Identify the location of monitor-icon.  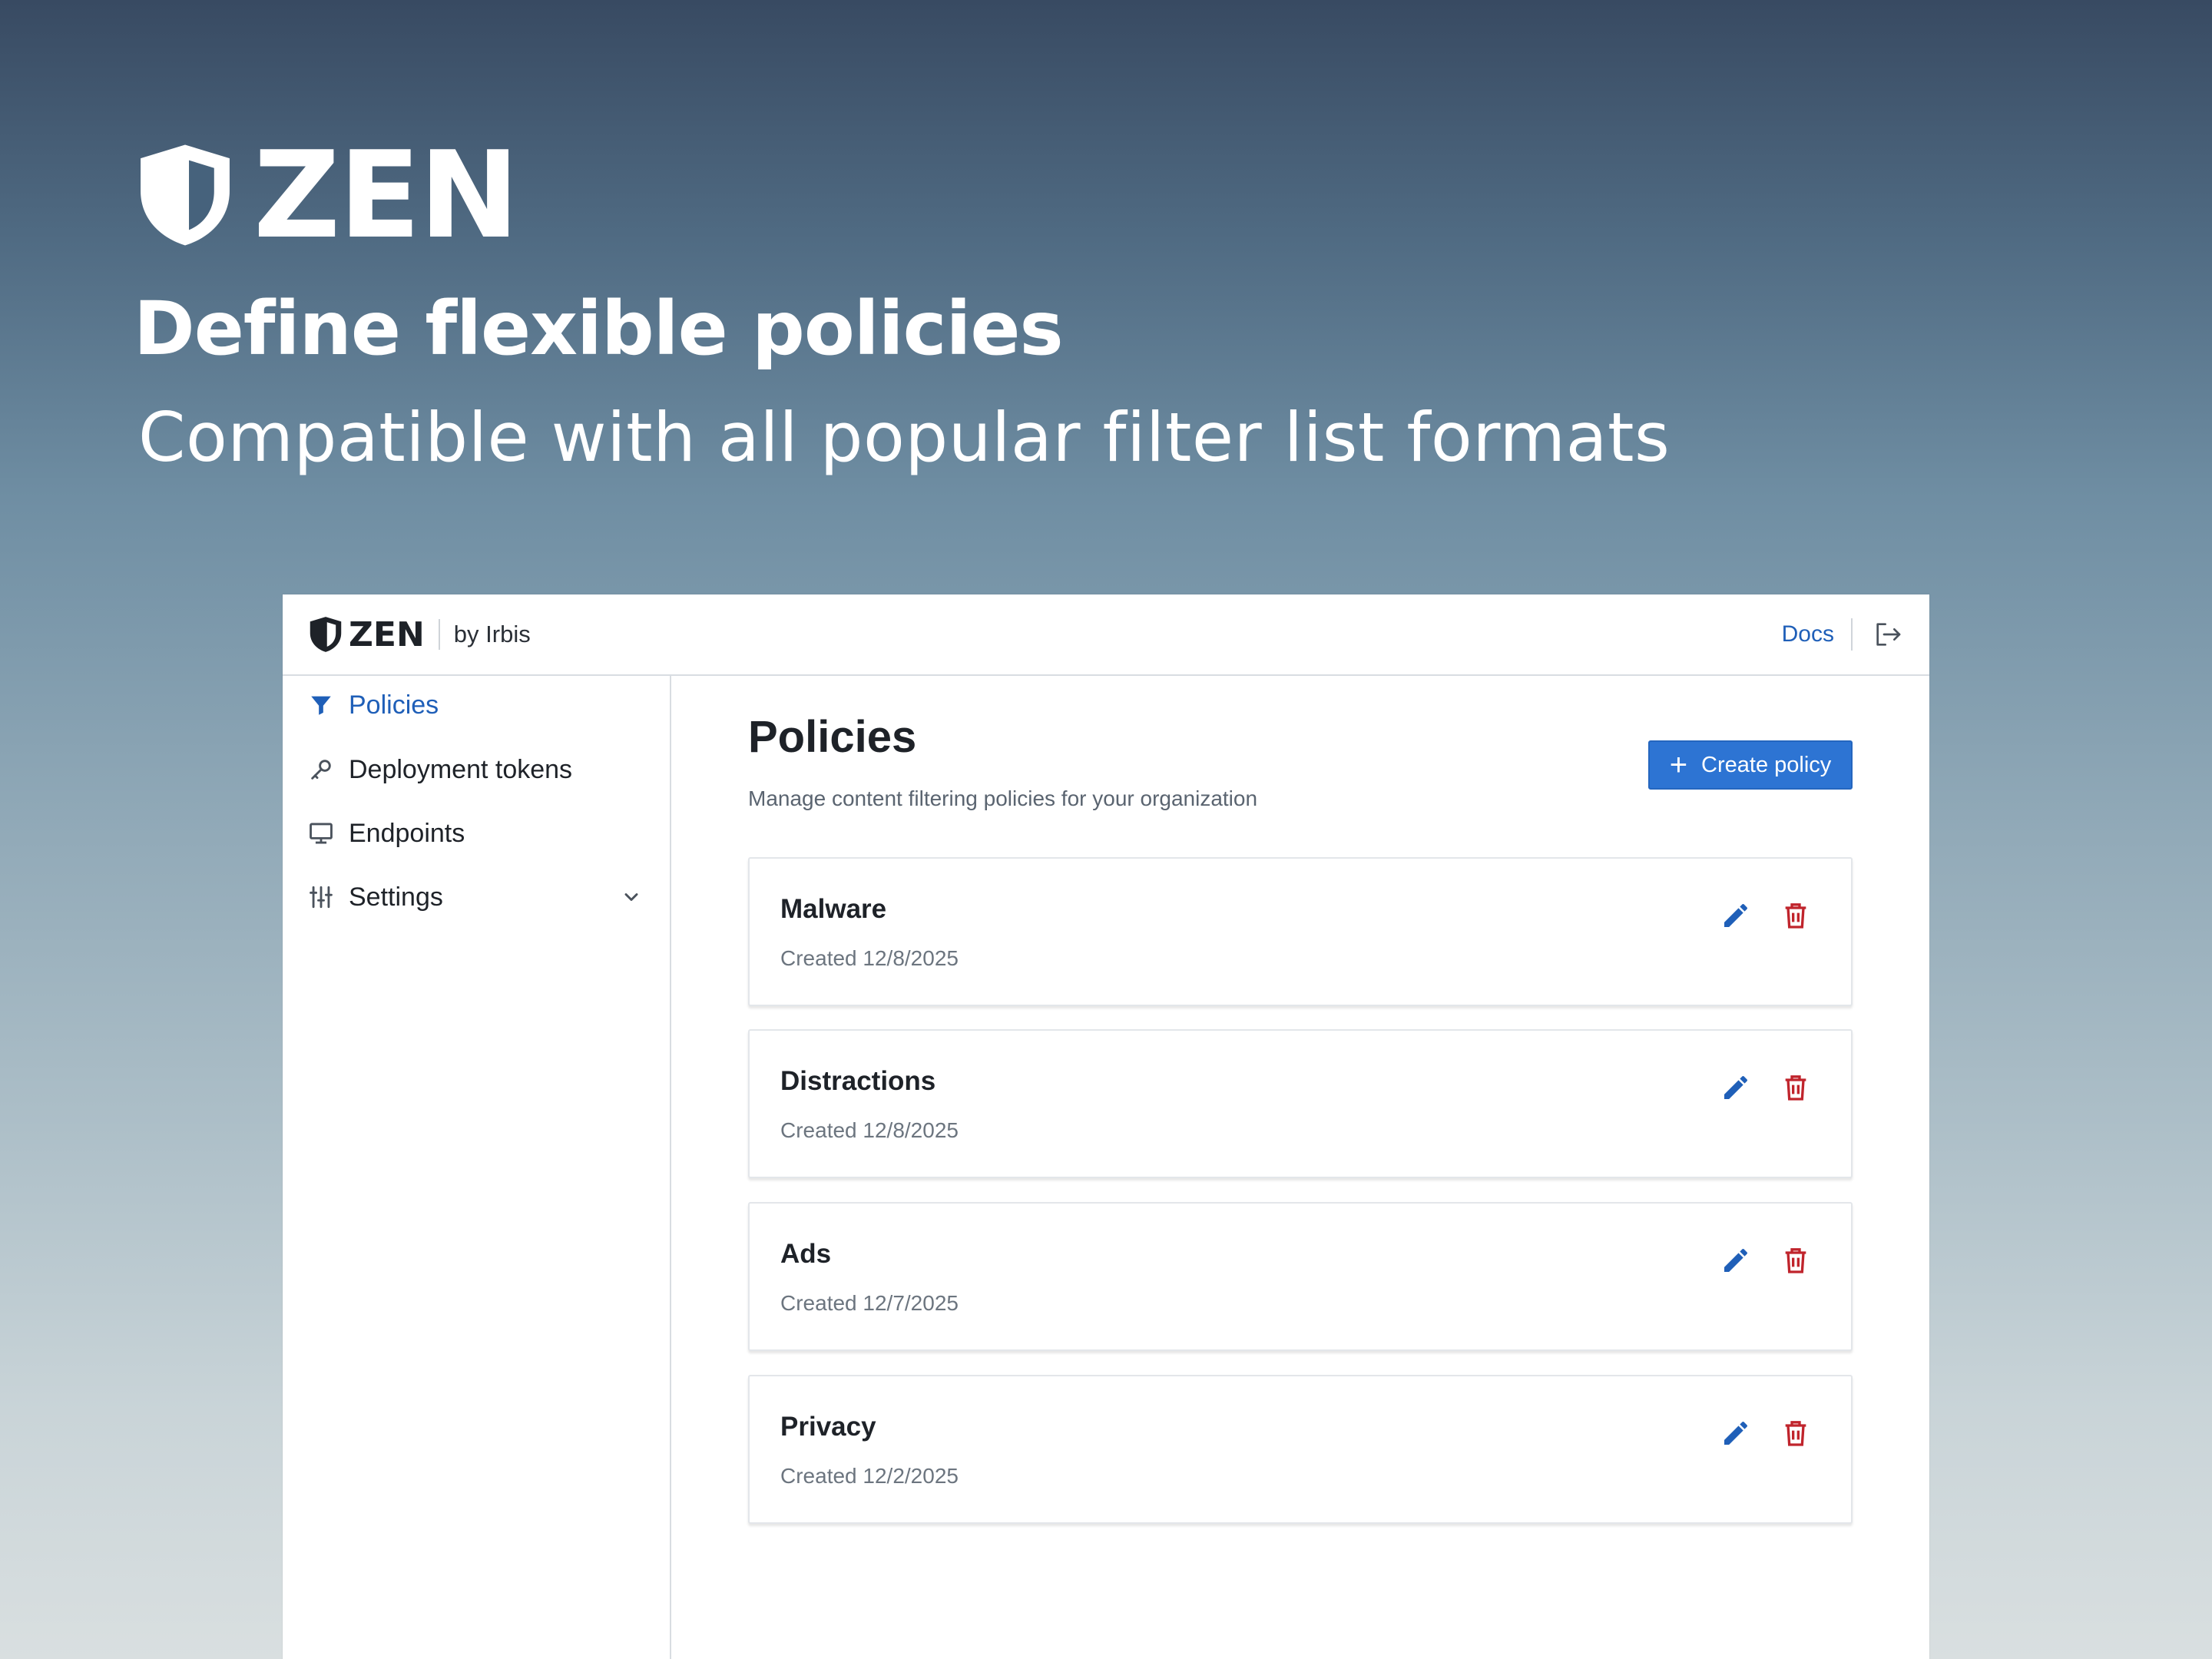
(321, 834).